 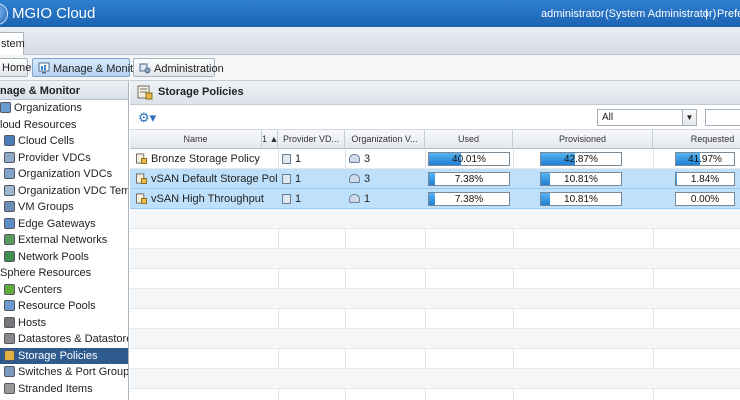 What do you see at coordinates (9, 289) in the screenshot?
I see `vcenter-icon` at bounding box center [9, 289].